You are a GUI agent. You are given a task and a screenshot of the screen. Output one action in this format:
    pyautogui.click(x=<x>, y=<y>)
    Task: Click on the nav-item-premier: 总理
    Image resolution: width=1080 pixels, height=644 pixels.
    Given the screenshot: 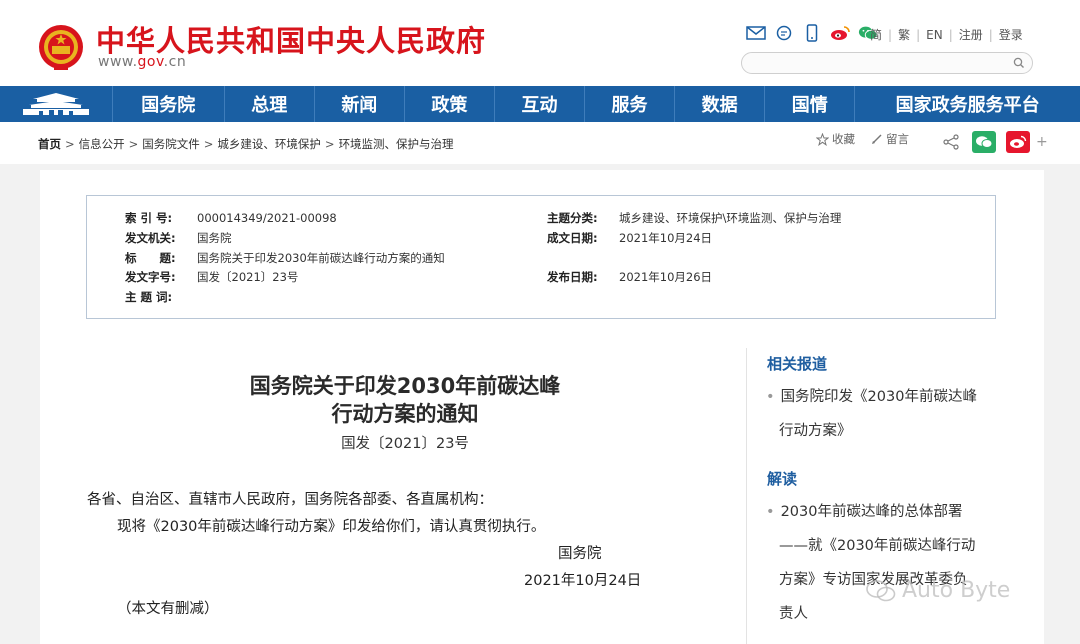 What is the action you would take?
    pyautogui.click(x=270, y=104)
    